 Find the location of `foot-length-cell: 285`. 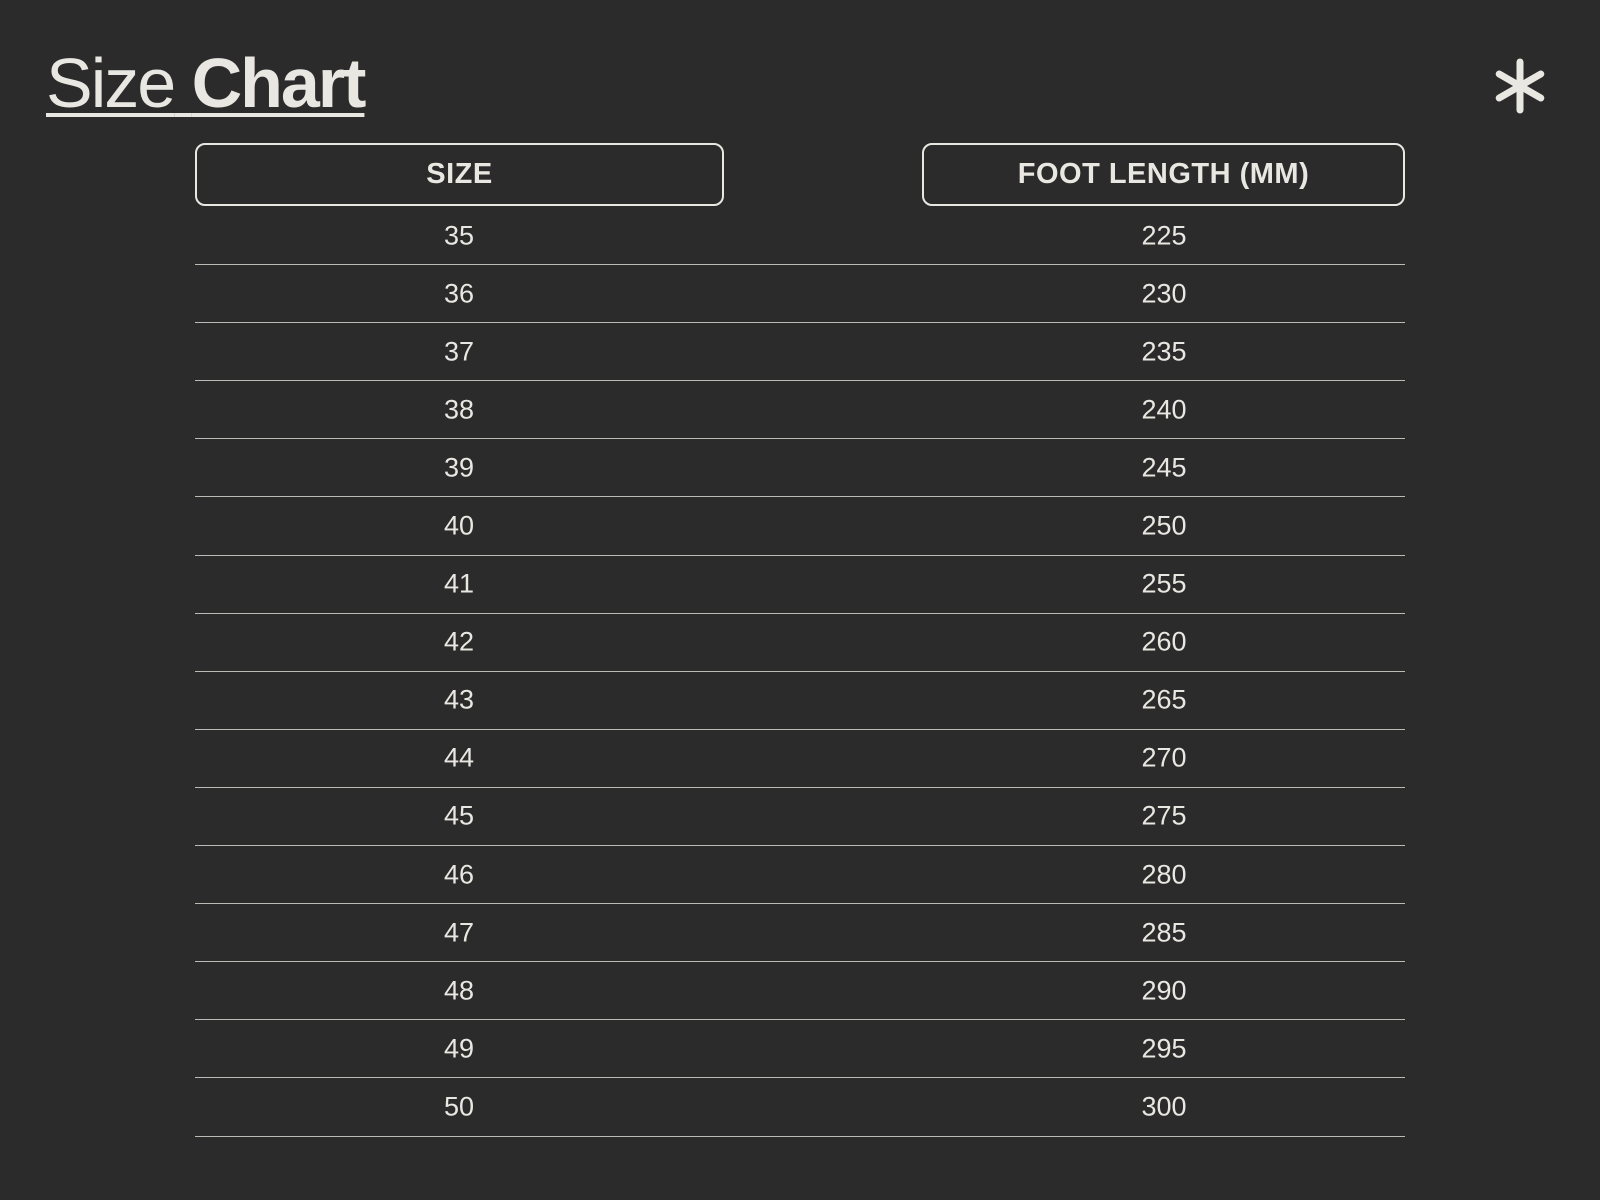

foot-length-cell: 285 is located at coordinates (1164, 932).